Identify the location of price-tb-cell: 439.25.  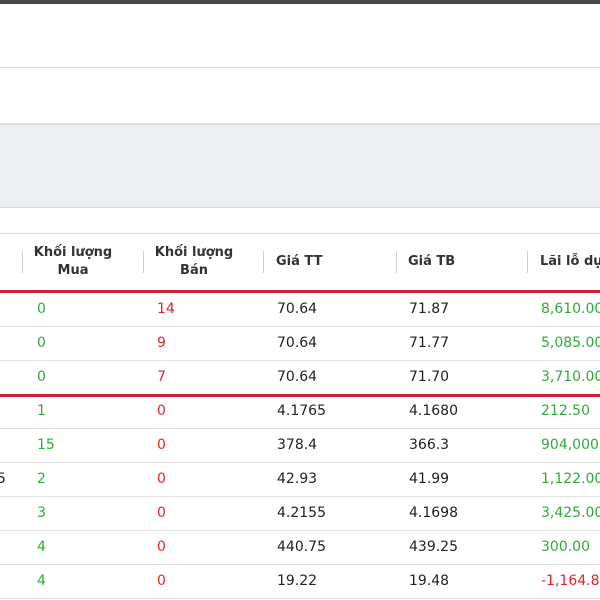
(433, 547).